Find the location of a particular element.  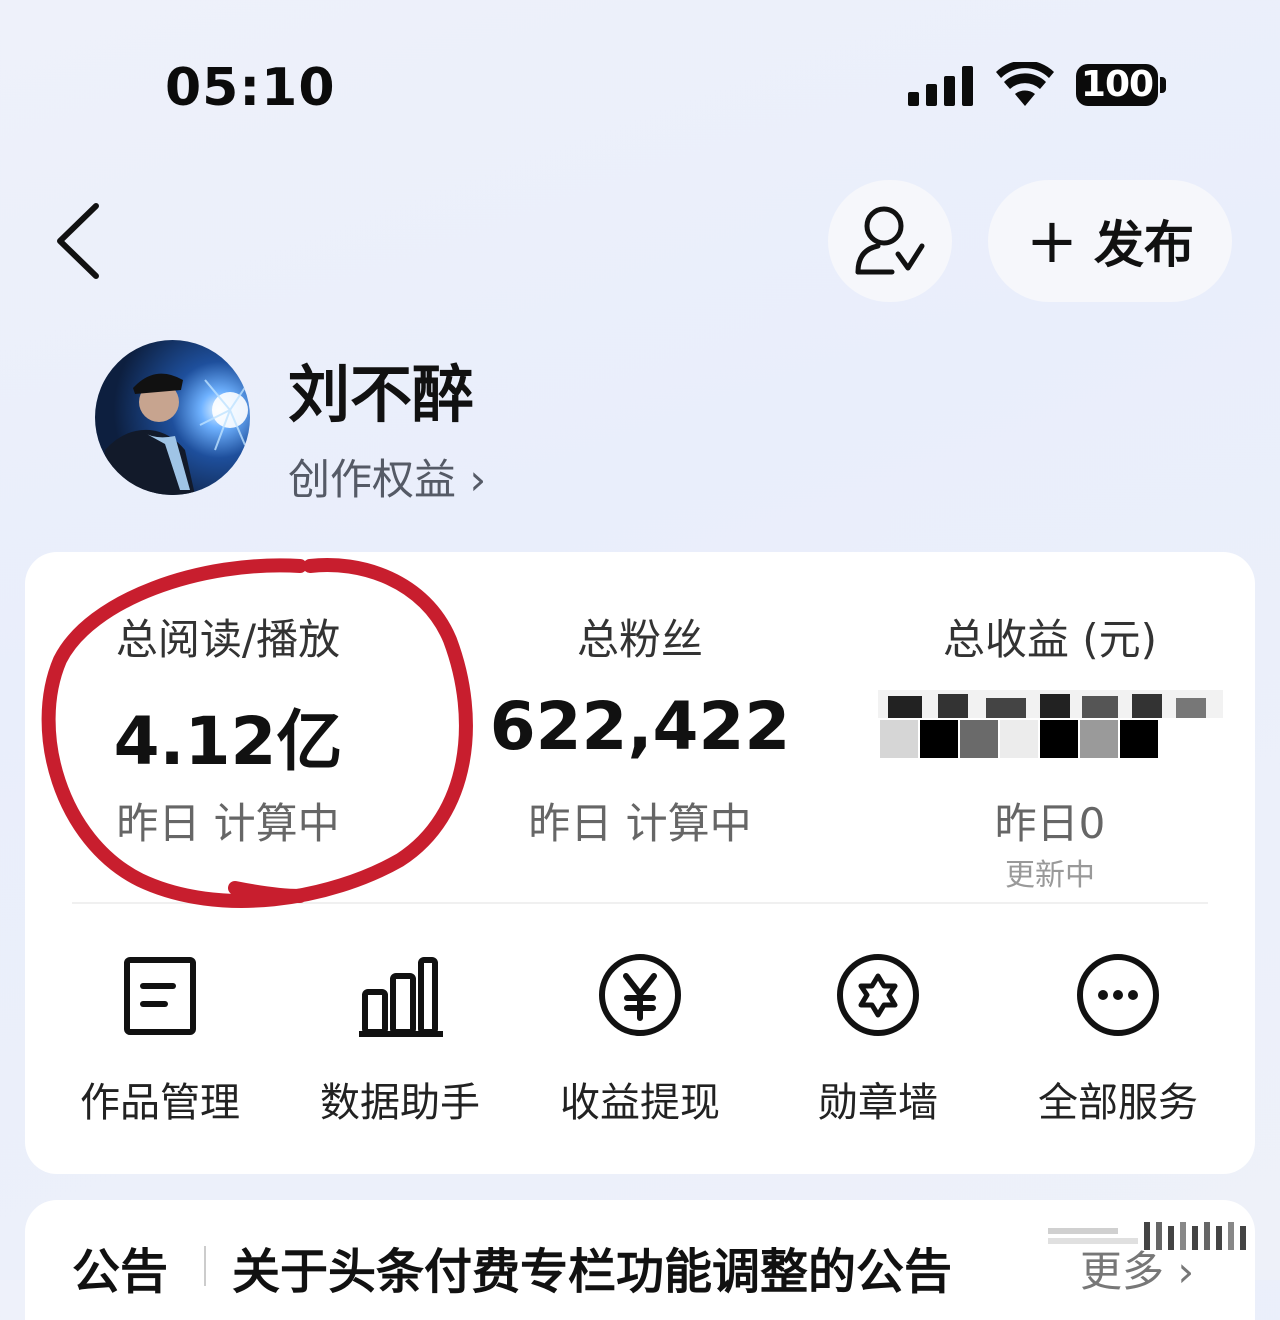

service-label: 作品管理 is located at coordinates (160, 1103).